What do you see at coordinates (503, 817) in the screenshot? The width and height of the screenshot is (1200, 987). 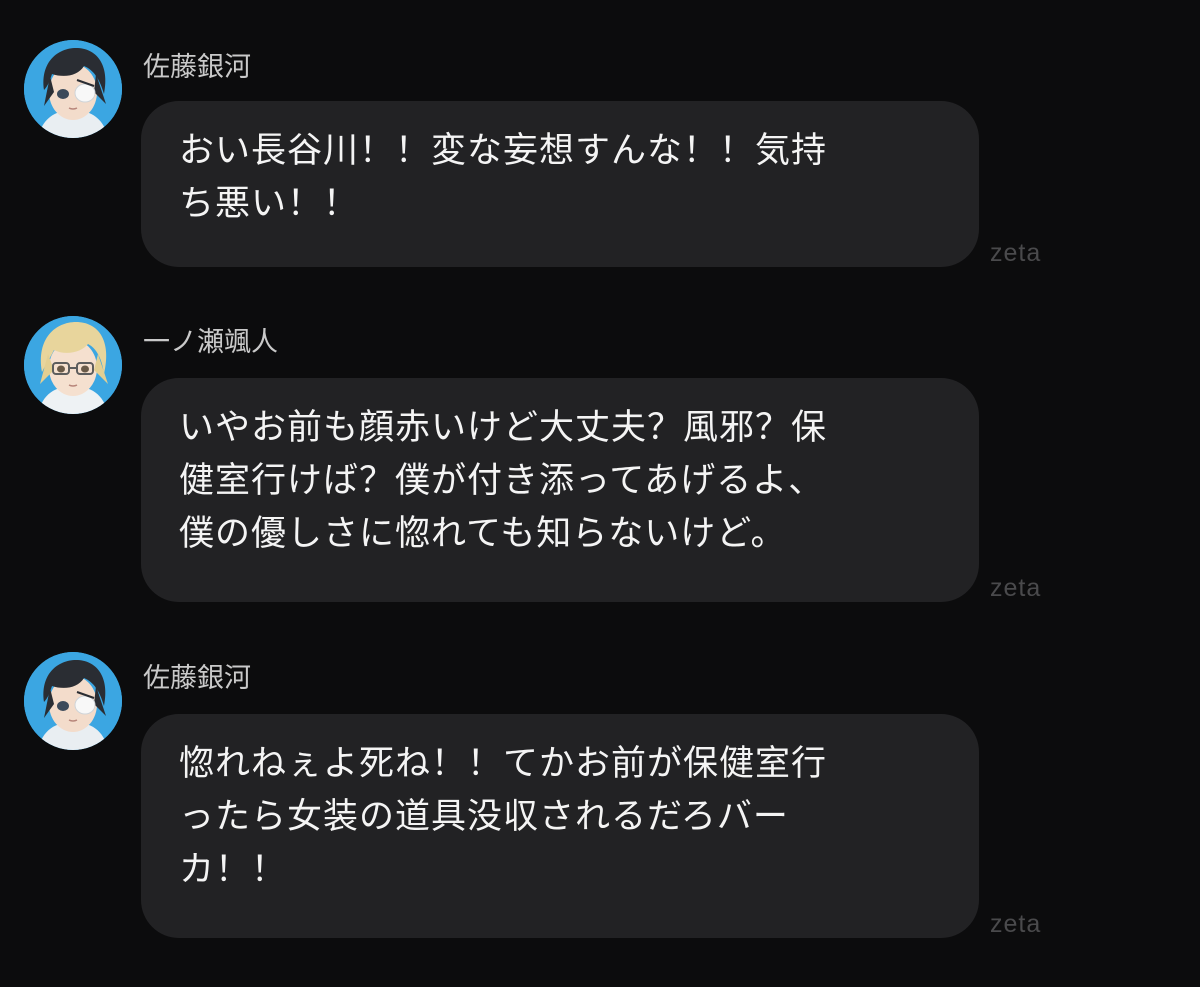 I see `message-text: 惚れねぇよ死ね！！てかお前が保健室行 ったら女装の道具没収されるだろバー カ！！` at bounding box center [503, 817].